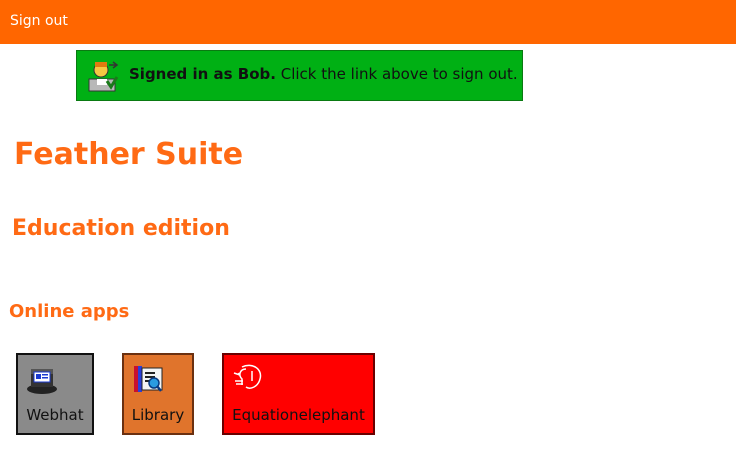  I want to click on app-label-webhat: Webhat, so click(55, 415).